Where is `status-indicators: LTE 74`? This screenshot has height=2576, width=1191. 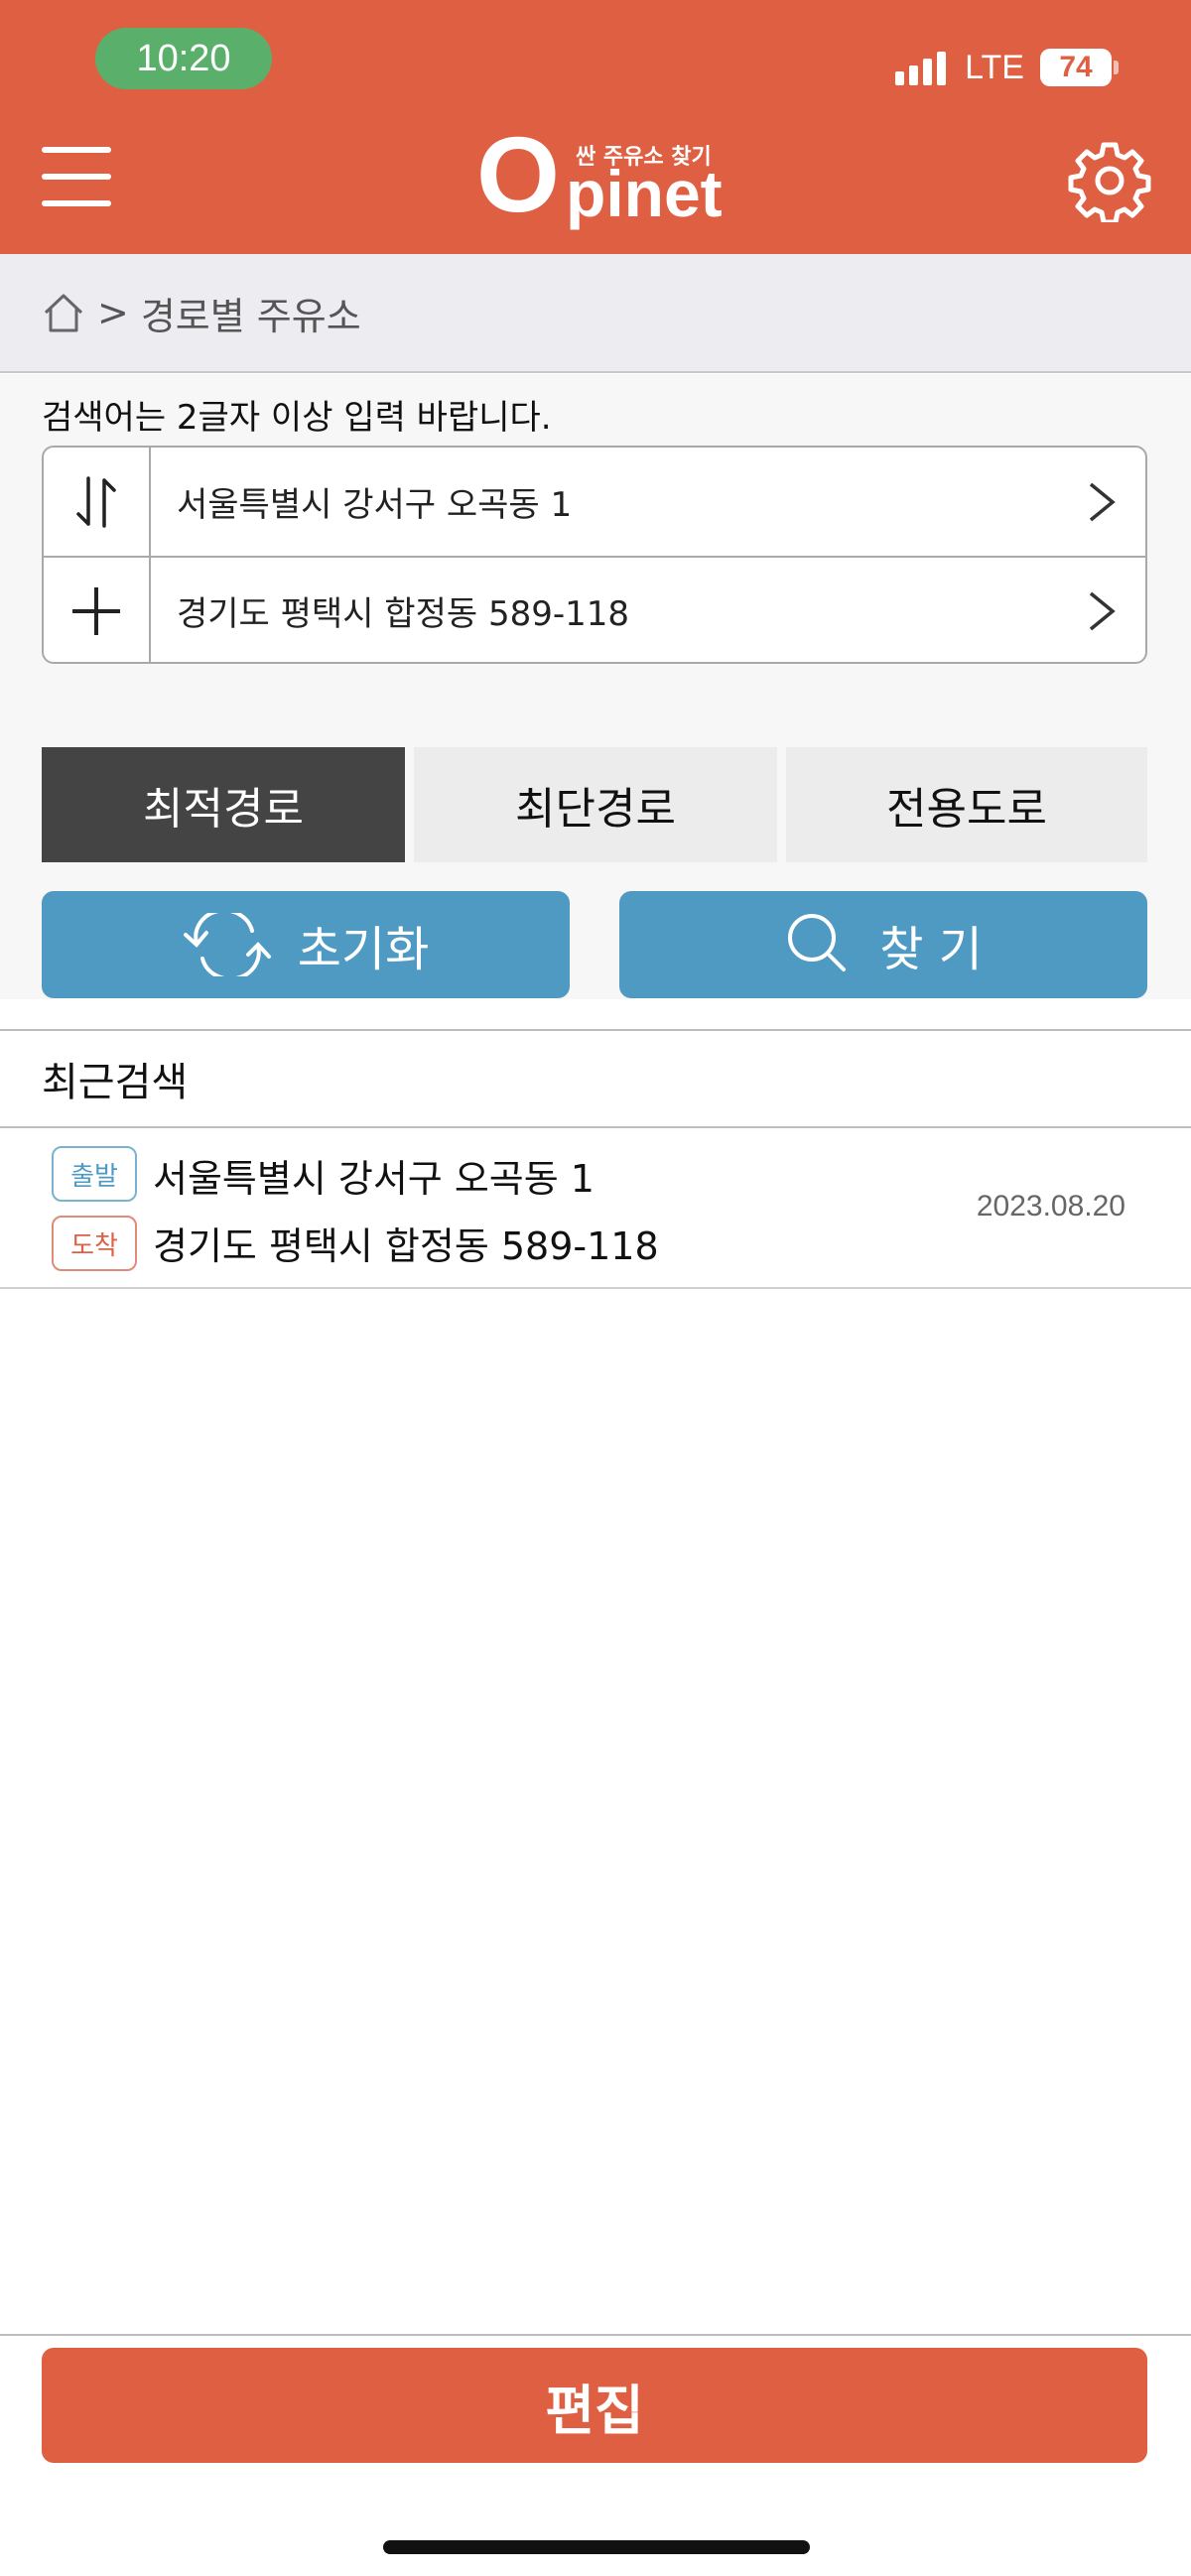
status-indicators: LTE 74 is located at coordinates (1007, 68).